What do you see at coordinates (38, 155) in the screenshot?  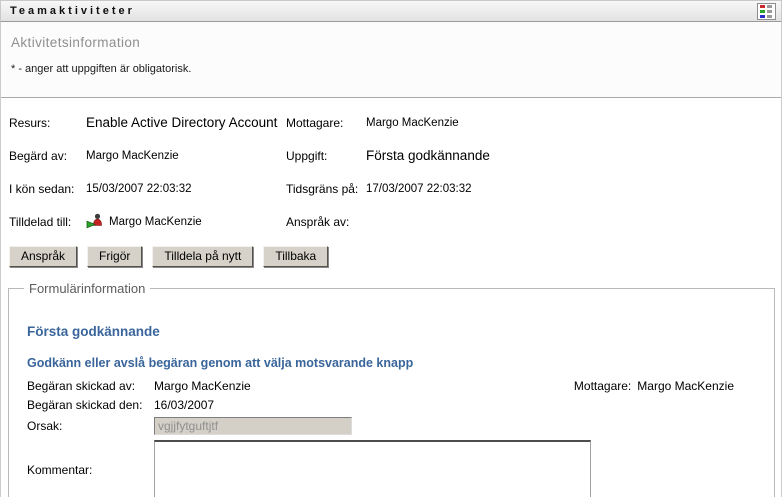 I see `requested-by-label: Begärd av:` at bounding box center [38, 155].